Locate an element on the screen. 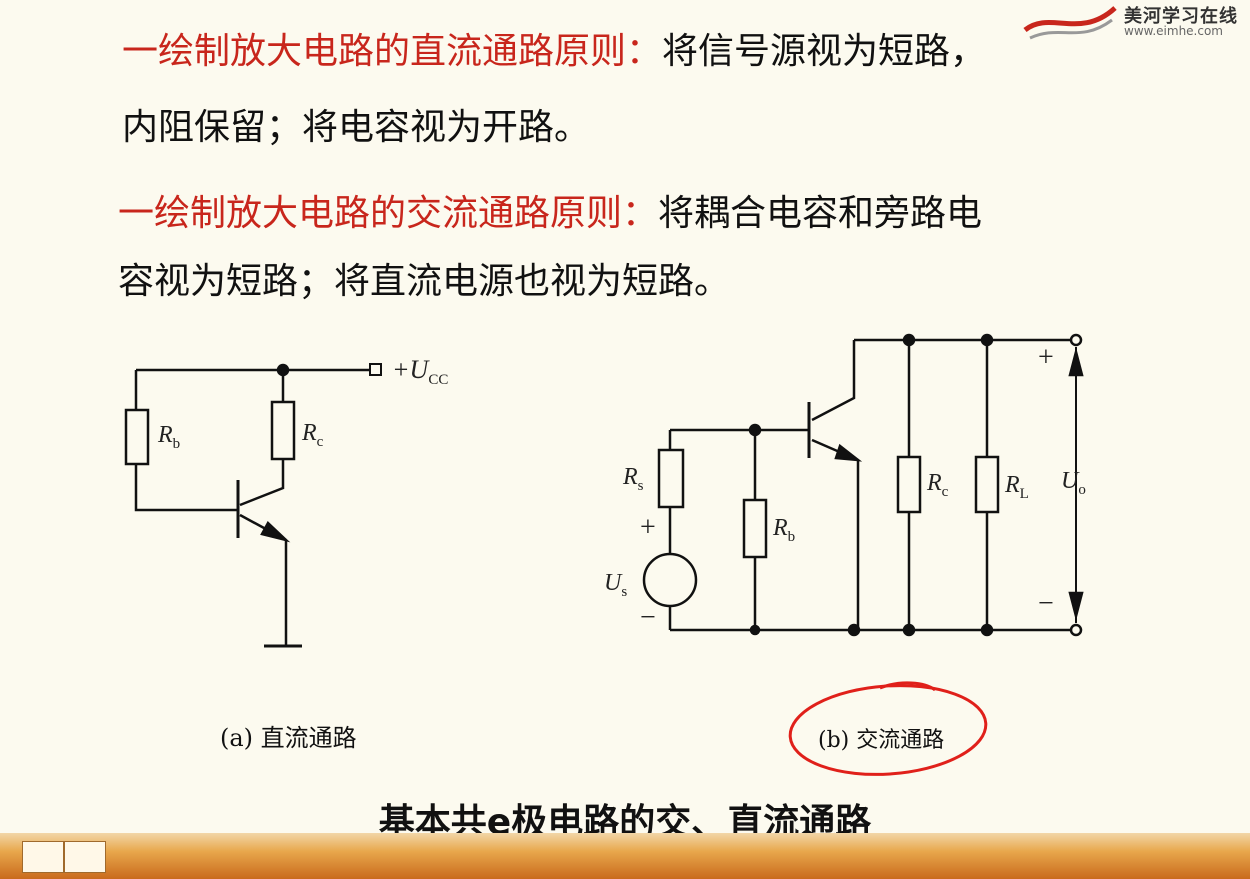 The image size is (1250, 879). emitter-arrow-icon-b is located at coordinates (848, 452).